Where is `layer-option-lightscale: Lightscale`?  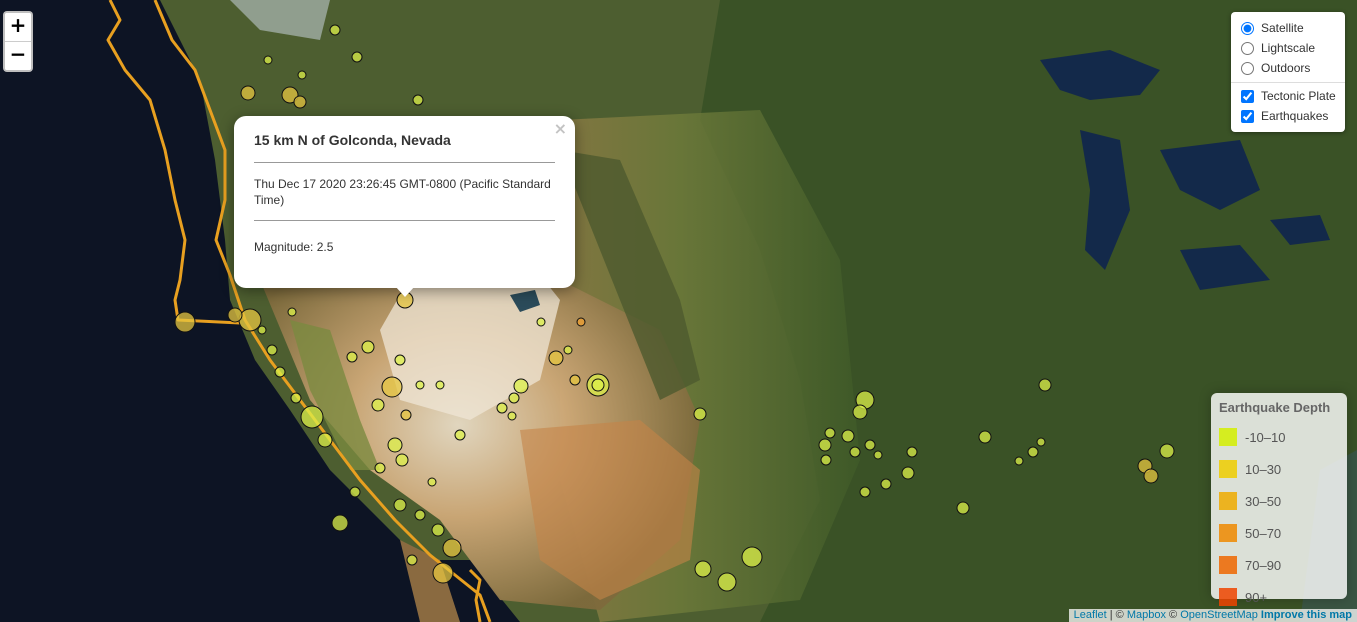
layer-option-lightscale: Lightscale is located at coordinates (1288, 48).